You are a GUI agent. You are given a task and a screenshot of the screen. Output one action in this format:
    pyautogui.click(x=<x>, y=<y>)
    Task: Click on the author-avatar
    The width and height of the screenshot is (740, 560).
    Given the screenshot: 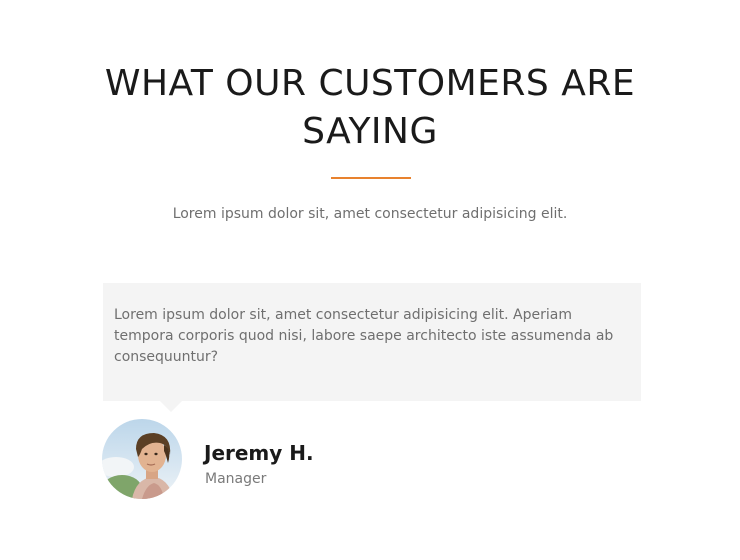 What is the action you would take?
    pyautogui.click(x=142, y=459)
    